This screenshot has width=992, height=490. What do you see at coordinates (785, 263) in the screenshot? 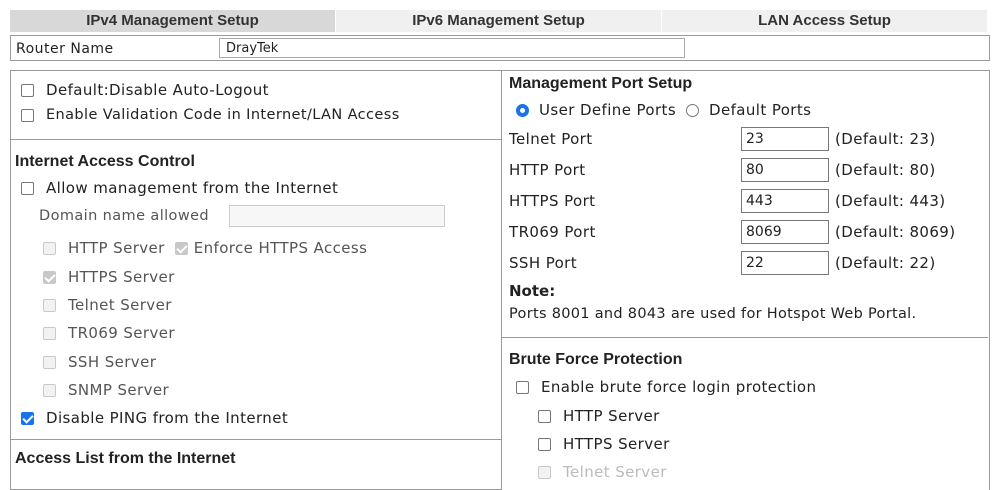
I see `ssh-port-input` at bounding box center [785, 263].